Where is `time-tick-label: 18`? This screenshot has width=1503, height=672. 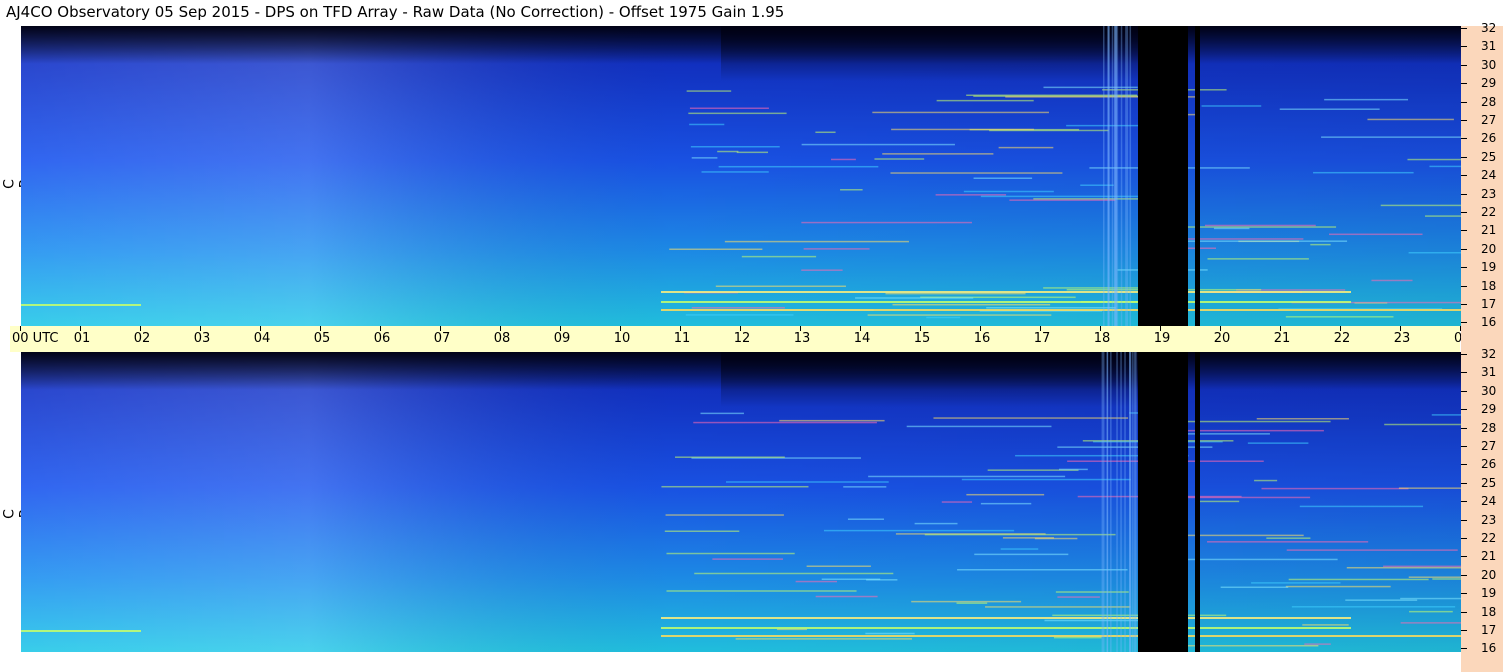 time-tick-label: 18 is located at coordinates (1102, 338).